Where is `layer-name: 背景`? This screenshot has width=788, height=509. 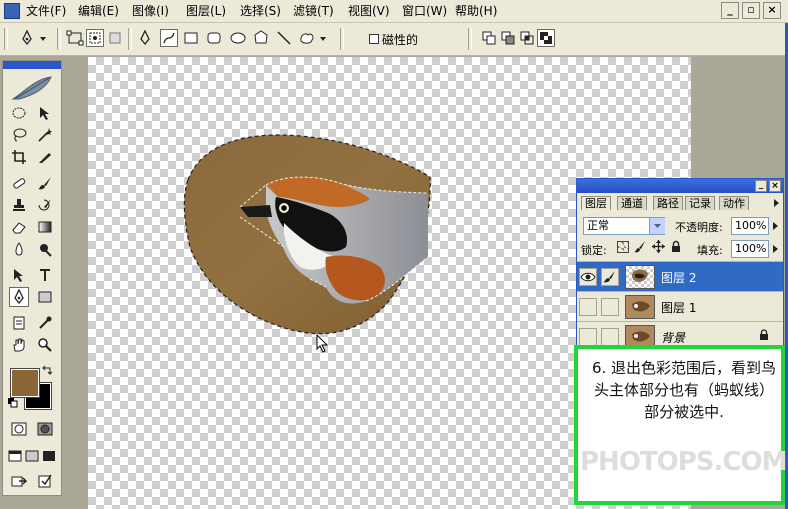
layer-name: 背景 is located at coordinates (673, 338).